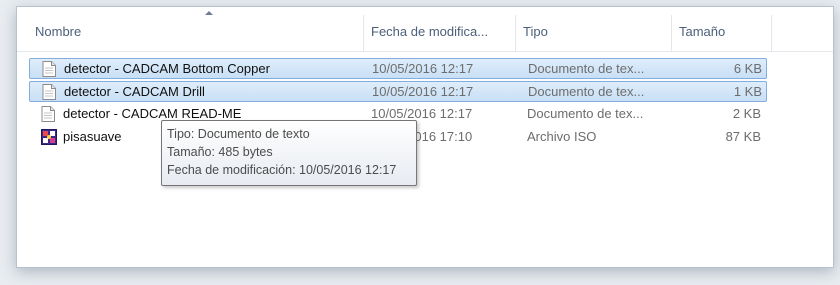 Image resolution: width=840 pixels, height=285 pixels. I want to click on file-size: 1 KB, so click(747, 91).